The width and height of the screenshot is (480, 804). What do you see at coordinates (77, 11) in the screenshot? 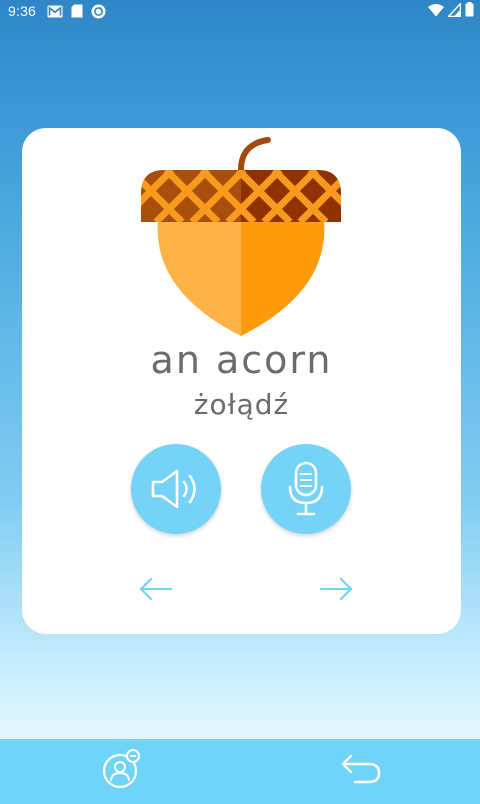
I see `sd-card-icon` at bounding box center [77, 11].